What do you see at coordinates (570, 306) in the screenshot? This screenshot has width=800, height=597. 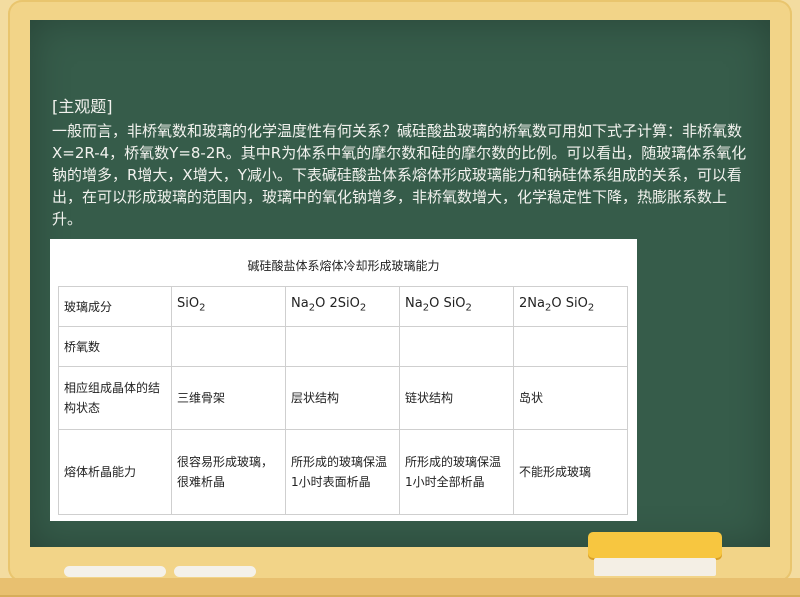 I see `composition-cell: 2Na2O SiO2` at bounding box center [570, 306].